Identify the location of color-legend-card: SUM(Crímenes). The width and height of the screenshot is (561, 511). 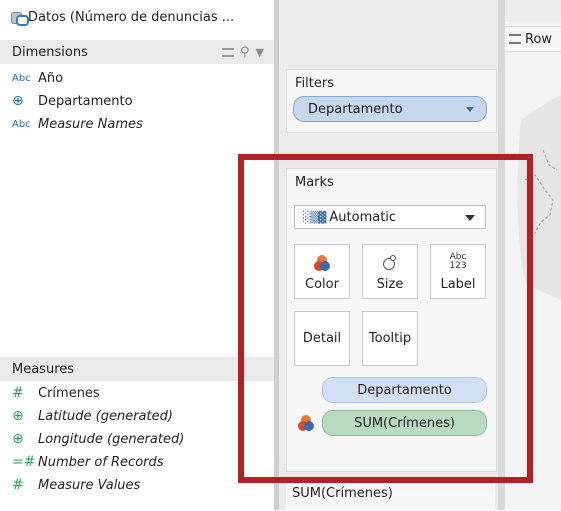
(390, 495).